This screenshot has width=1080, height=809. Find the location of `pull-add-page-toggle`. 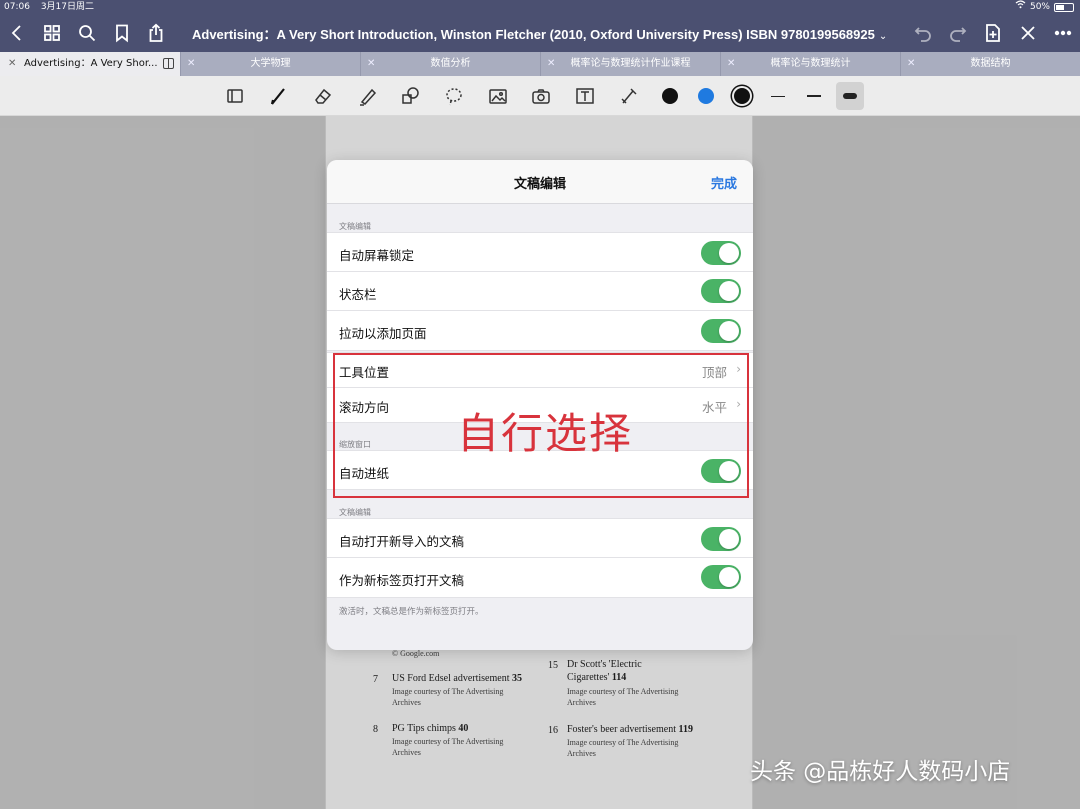

pull-add-page-toggle is located at coordinates (721, 331).